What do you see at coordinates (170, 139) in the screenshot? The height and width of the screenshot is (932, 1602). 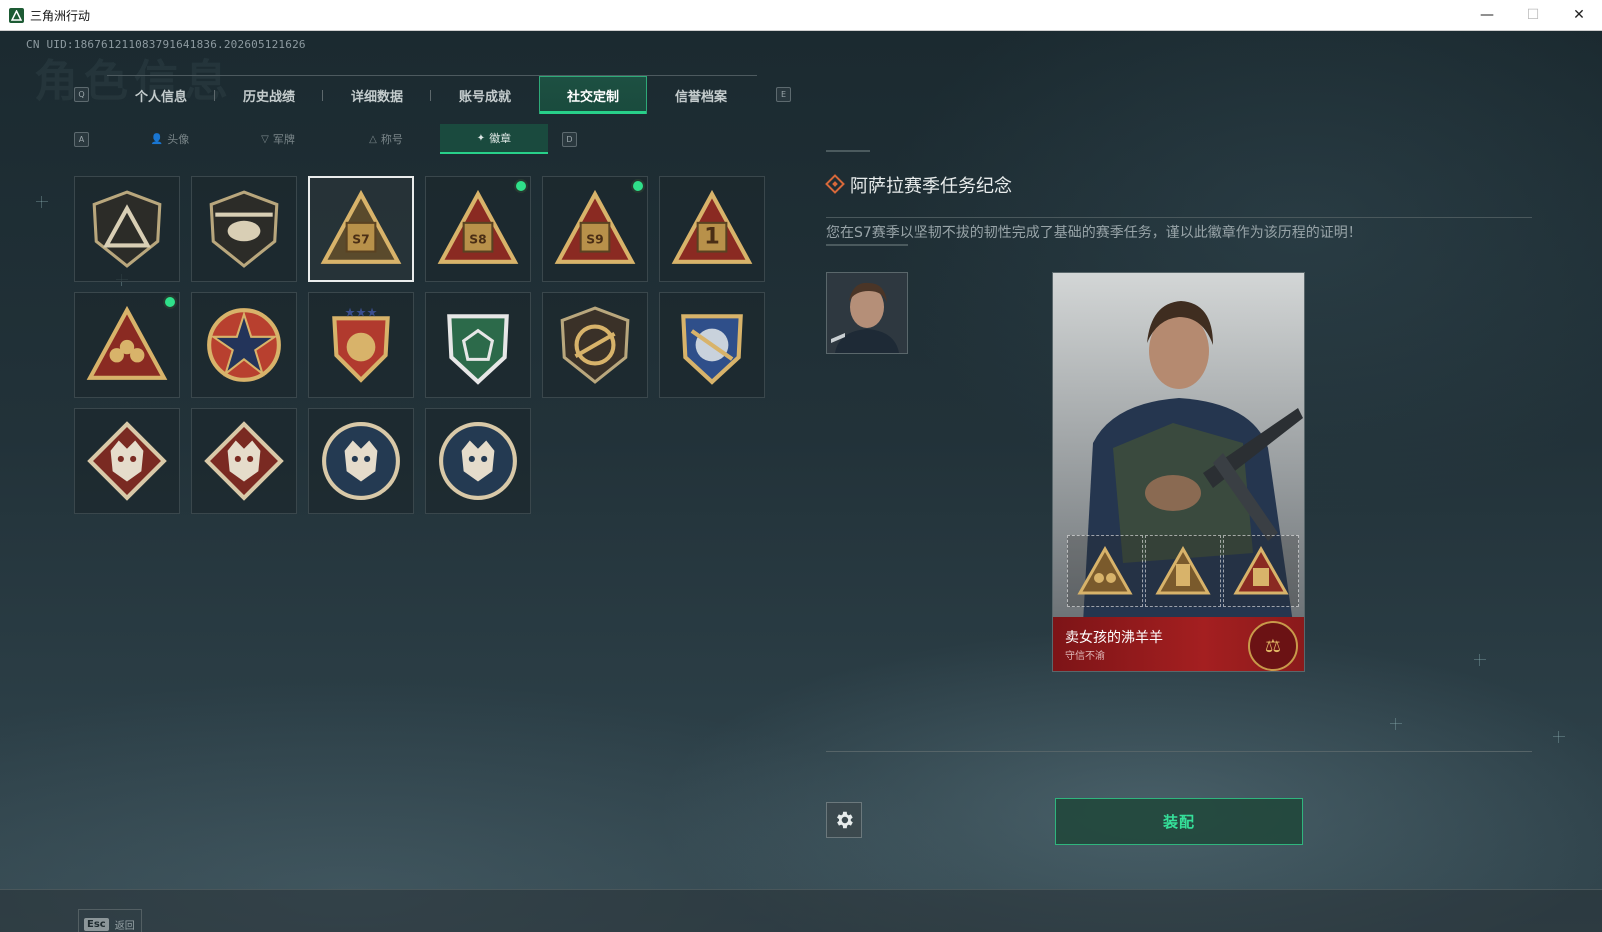 I see `subtab-avatar: 👤 头像` at bounding box center [170, 139].